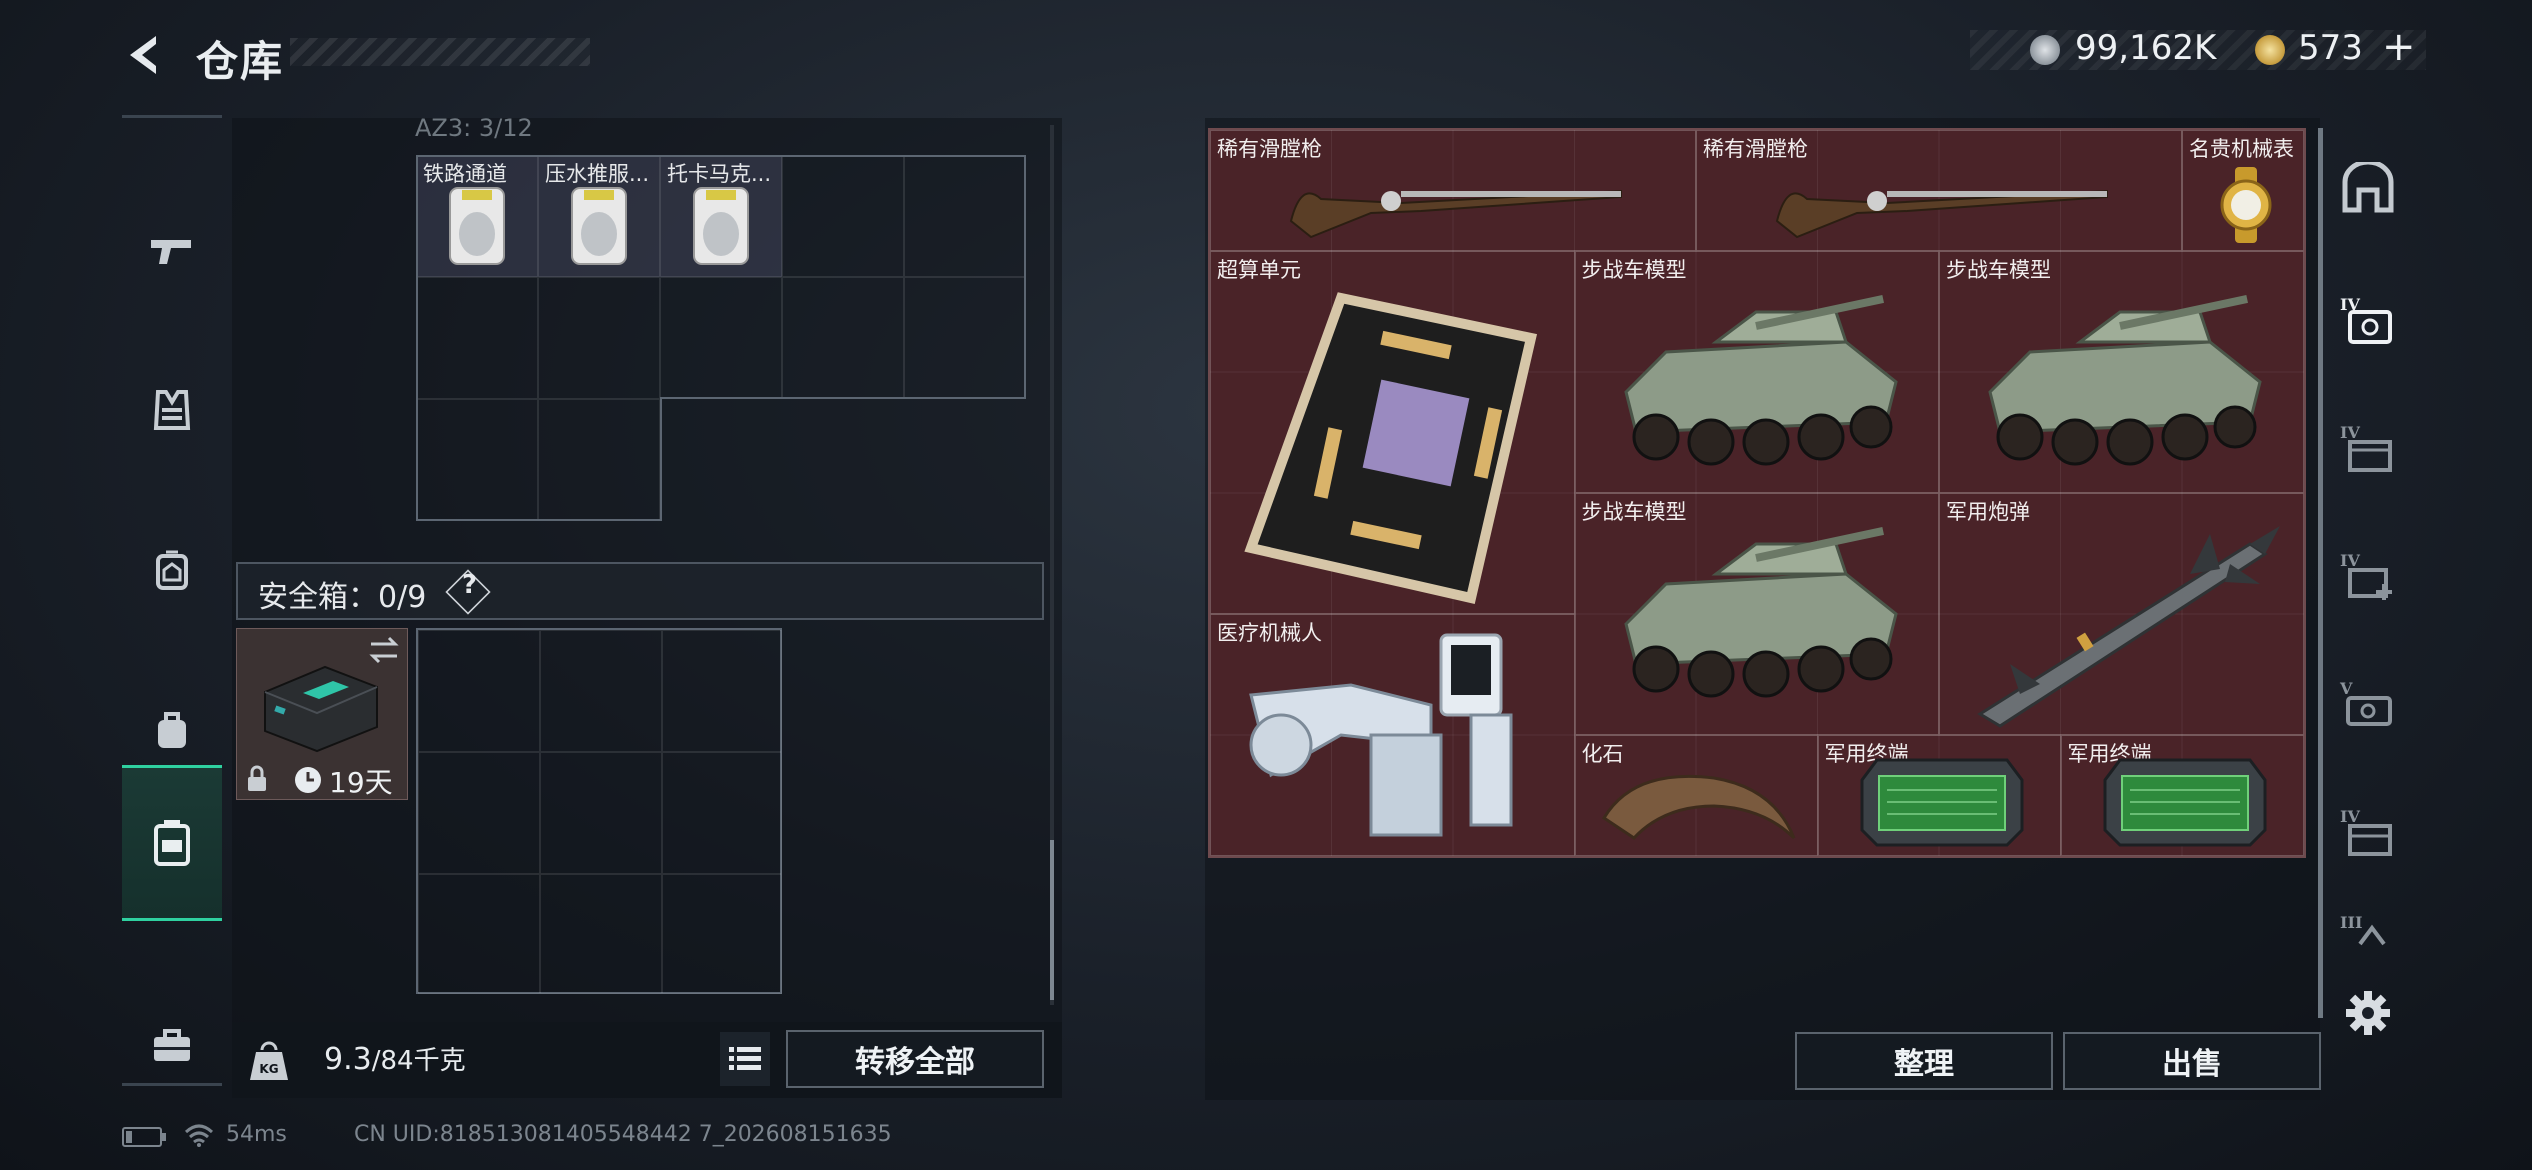 This screenshot has width=2532, height=1170. I want to click on loot-item-computing-unit: 超算单元, so click(1392, 432).